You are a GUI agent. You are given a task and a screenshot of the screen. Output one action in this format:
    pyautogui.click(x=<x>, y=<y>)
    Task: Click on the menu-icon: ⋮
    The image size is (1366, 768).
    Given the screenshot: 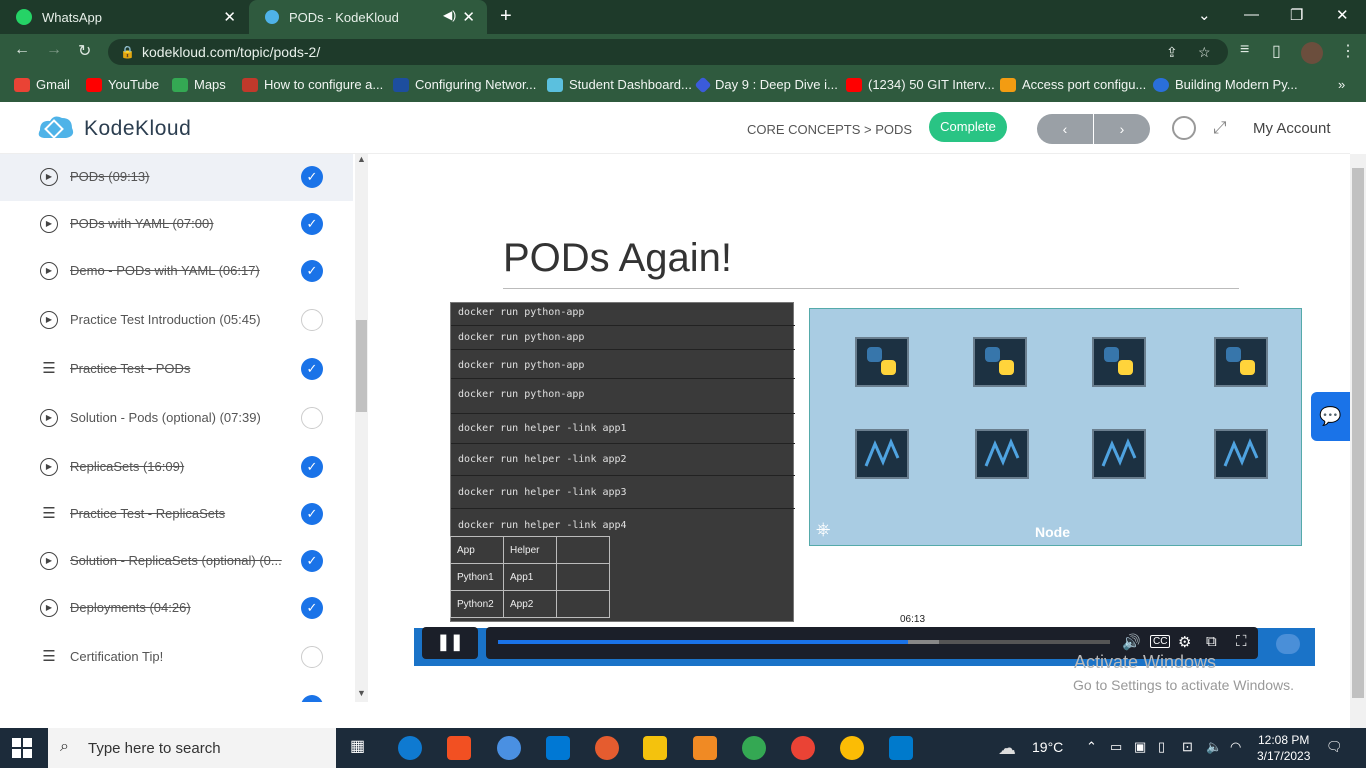 What is the action you would take?
    pyautogui.click(x=1348, y=51)
    